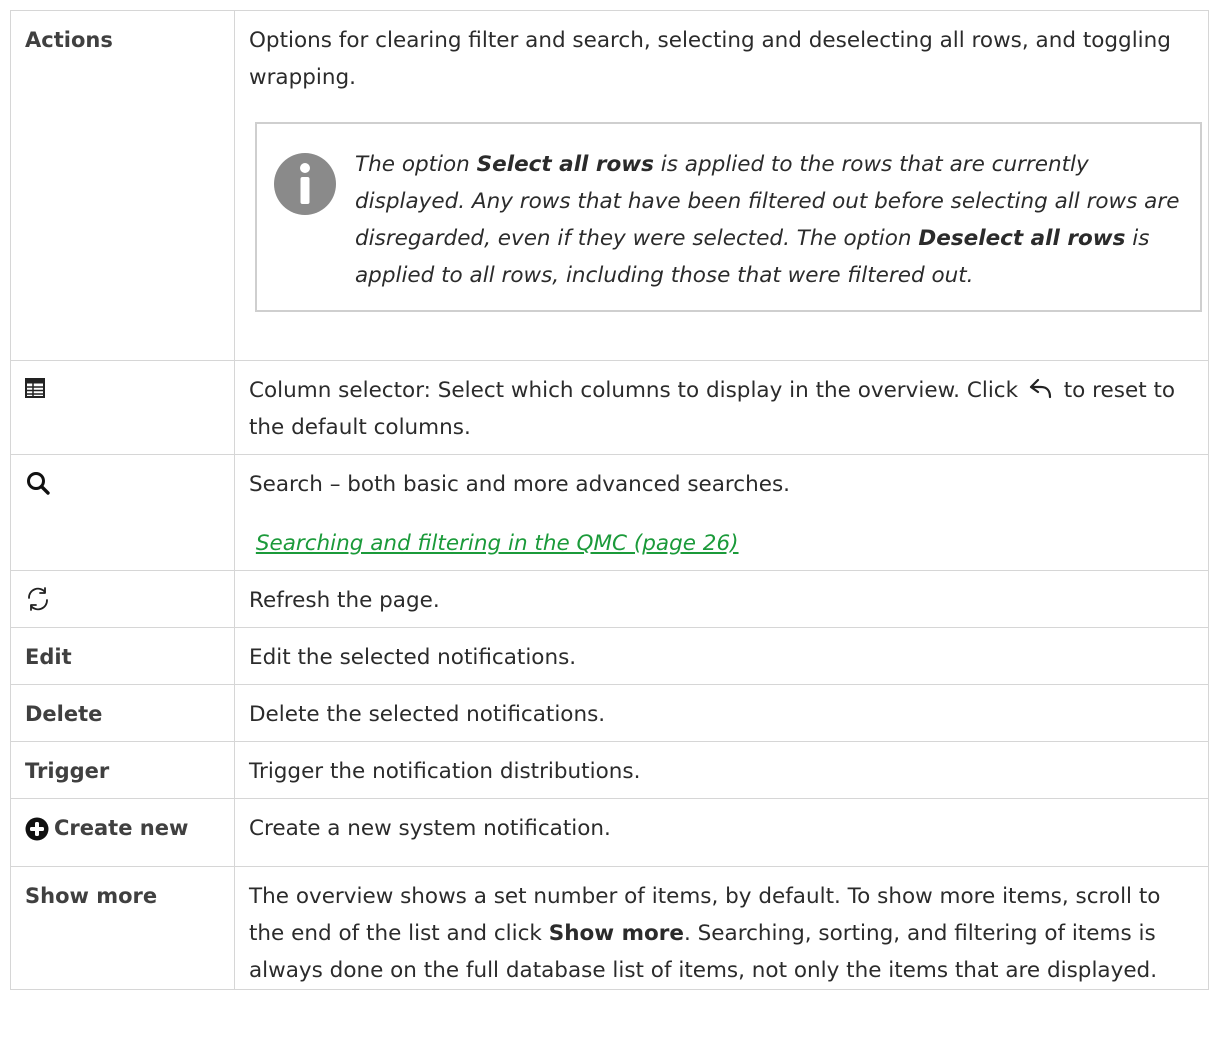 This screenshot has height=1055, width=1209. What do you see at coordinates (565, 164) in the screenshot?
I see `note-bold-select-all: Select all rows` at bounding box center [565, 164].